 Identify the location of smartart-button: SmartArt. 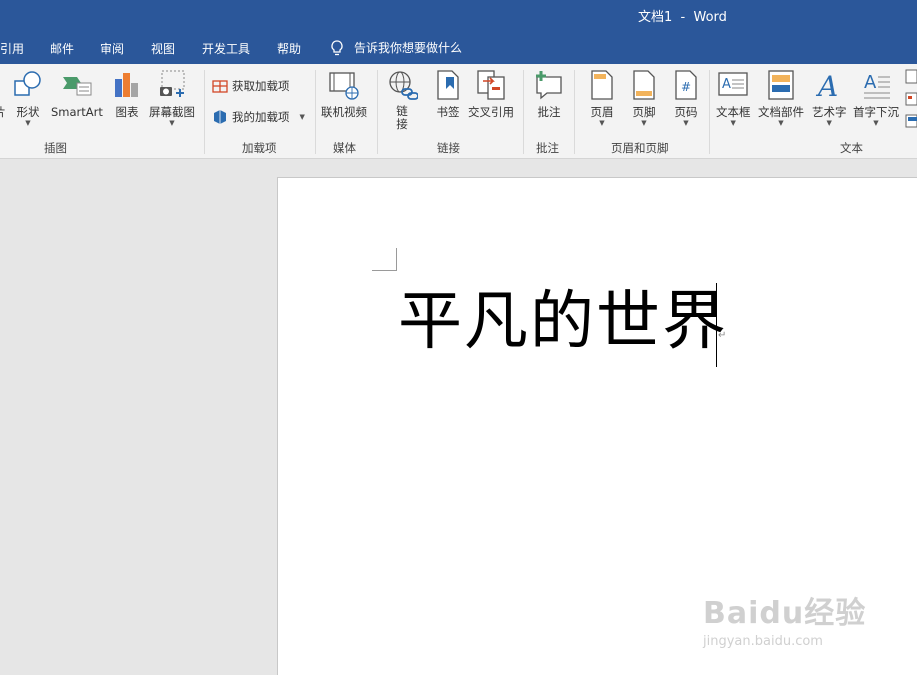
(77, 94).